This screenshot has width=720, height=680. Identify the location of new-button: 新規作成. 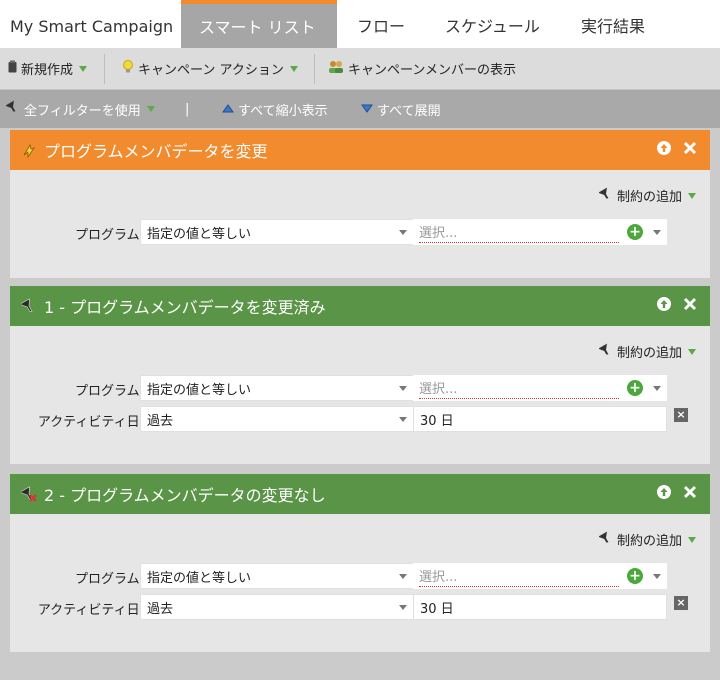
(48, 68).